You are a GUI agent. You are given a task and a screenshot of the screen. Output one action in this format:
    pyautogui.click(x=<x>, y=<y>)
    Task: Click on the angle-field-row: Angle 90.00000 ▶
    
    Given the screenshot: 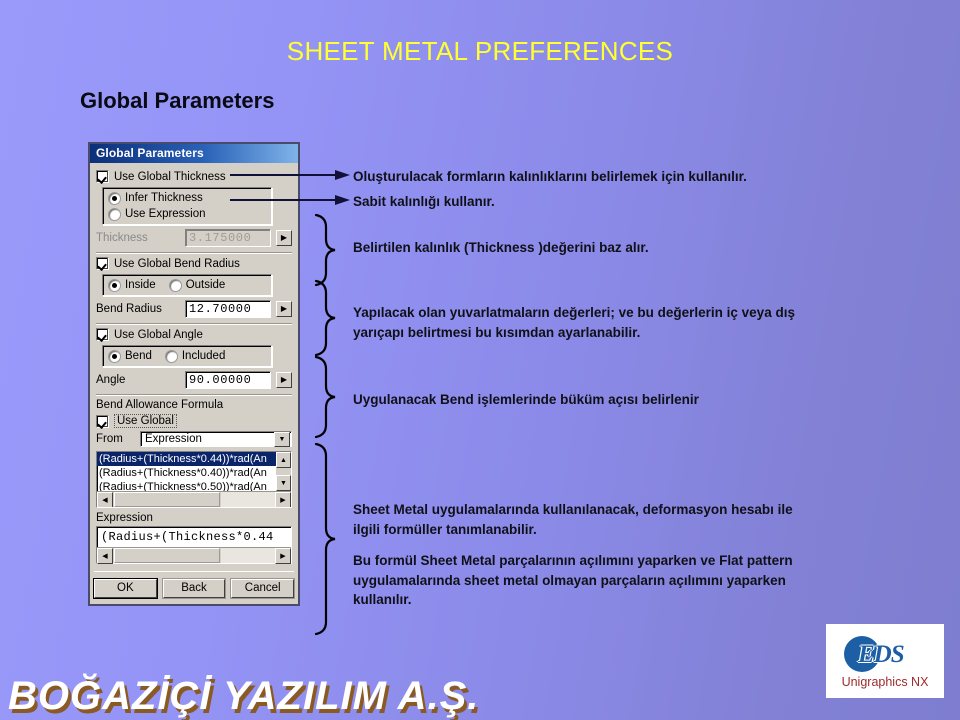 What is the action you would take?
    pyautogui.click(x=194, y=380)
    